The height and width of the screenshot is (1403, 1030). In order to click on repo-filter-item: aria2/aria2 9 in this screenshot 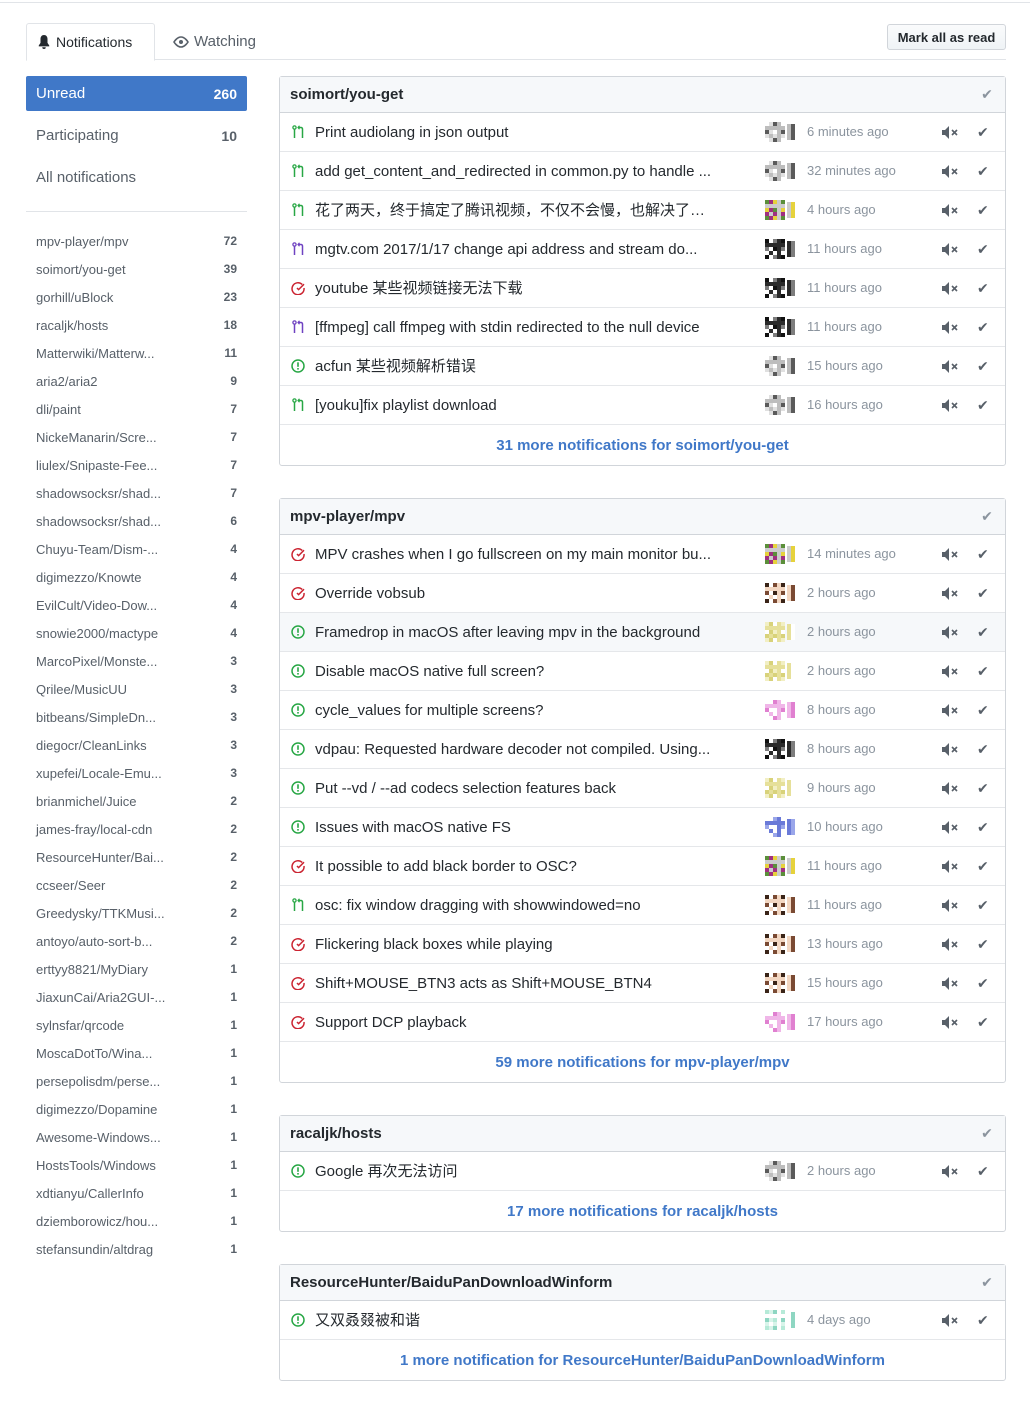, I will do `click(136, 381)`.